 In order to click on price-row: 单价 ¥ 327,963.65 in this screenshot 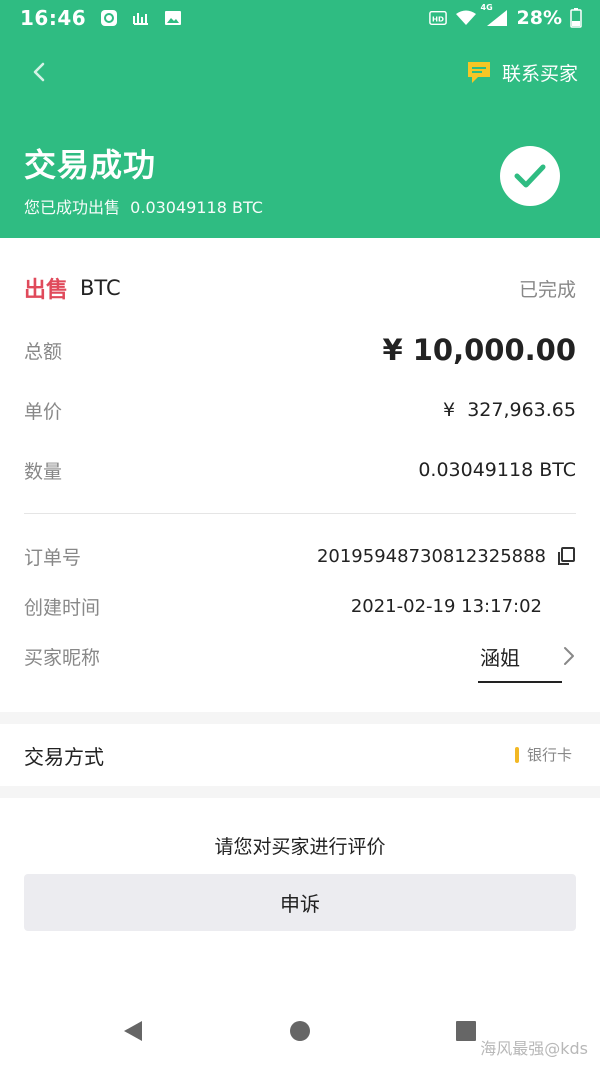, I will do `click(300, 410)`.